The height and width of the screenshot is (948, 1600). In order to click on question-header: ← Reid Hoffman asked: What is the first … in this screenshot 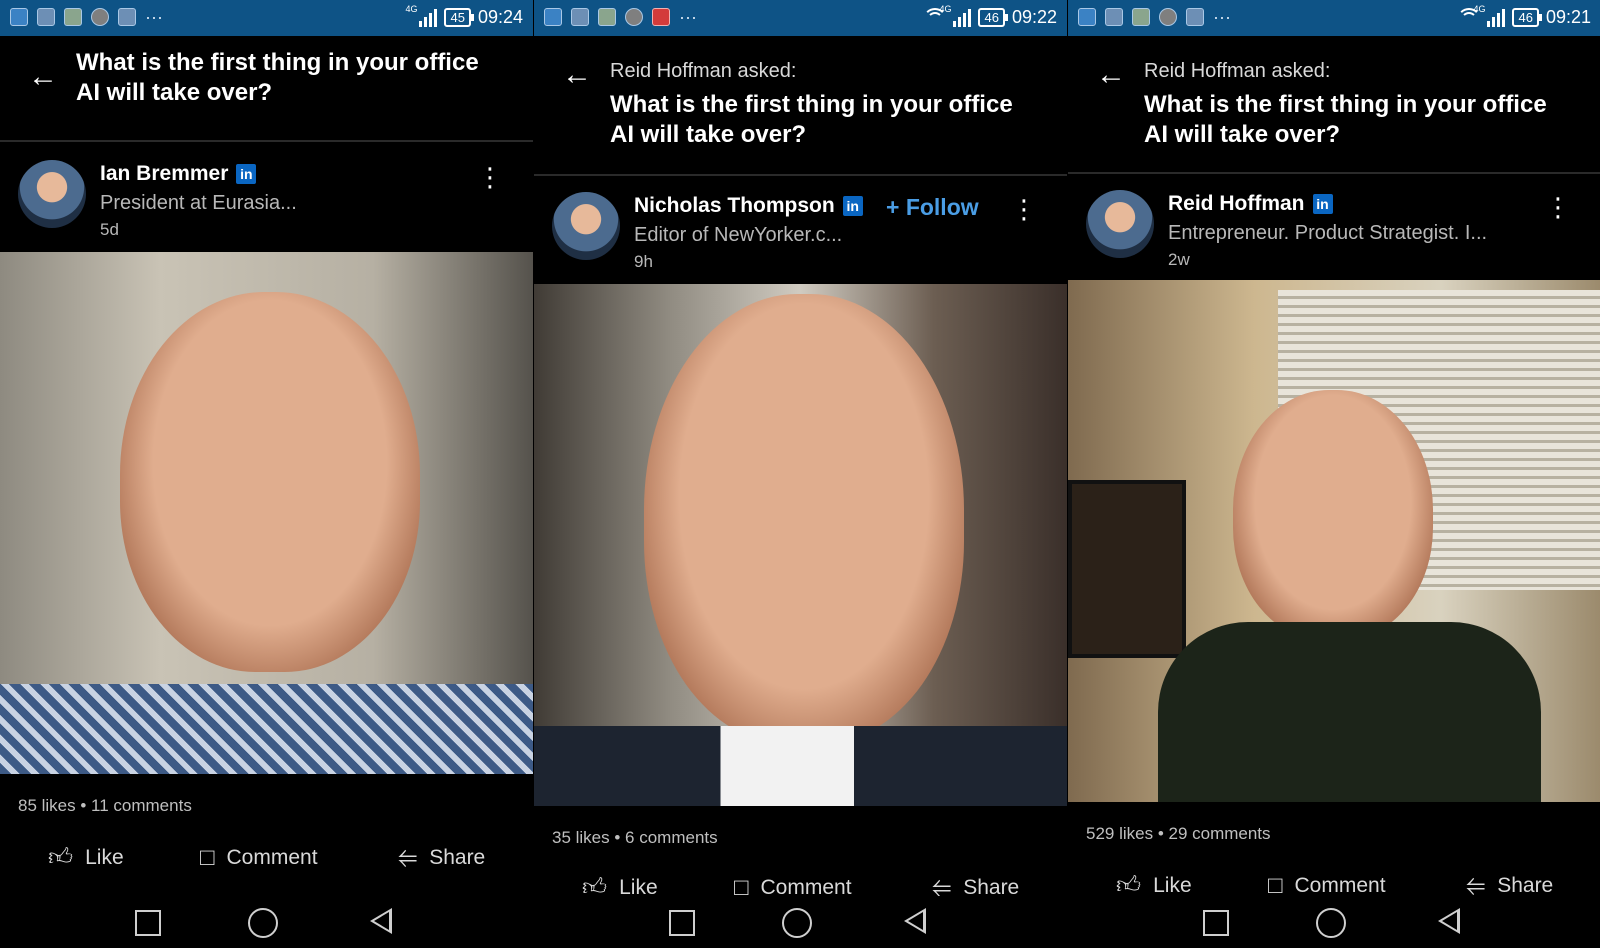, I will do `click(1334, 105)`.